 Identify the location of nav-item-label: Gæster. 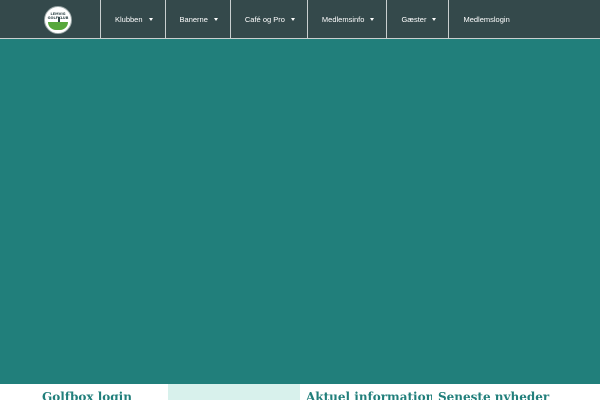
(414, 19).